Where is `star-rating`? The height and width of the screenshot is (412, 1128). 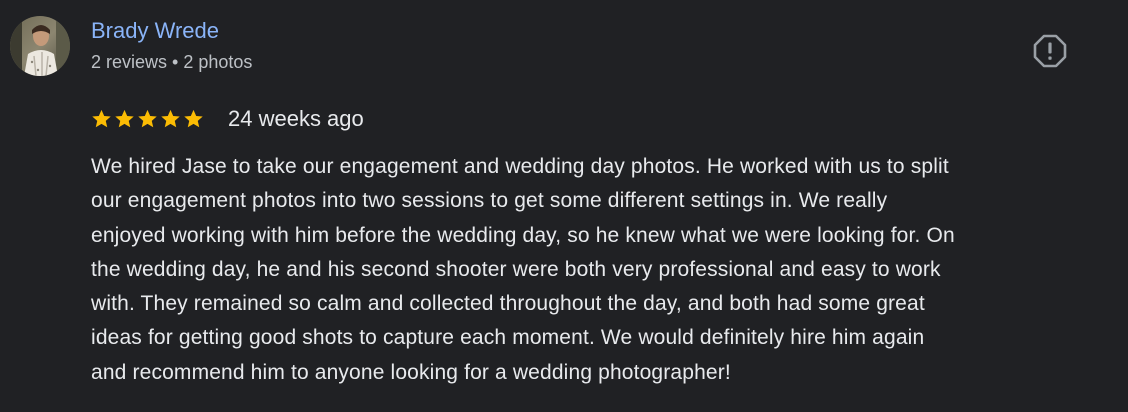 star-rating is located at coordinates (148, 119).